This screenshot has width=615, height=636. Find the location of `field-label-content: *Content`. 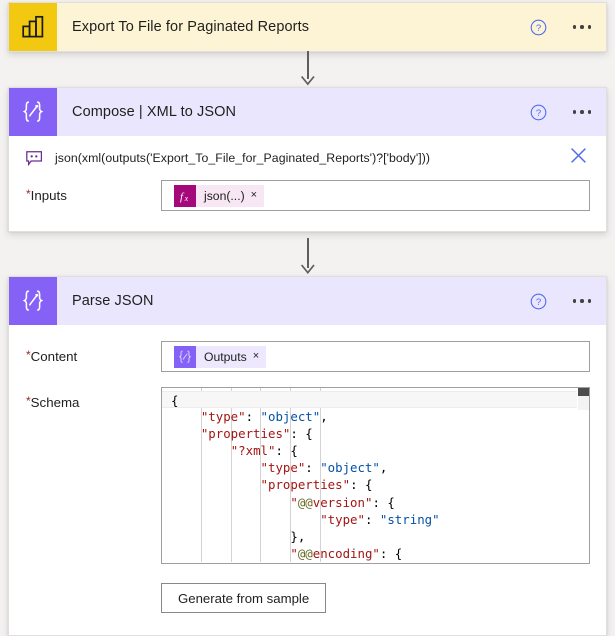

field-label-content: *Content is located at coordinates (93, 352).